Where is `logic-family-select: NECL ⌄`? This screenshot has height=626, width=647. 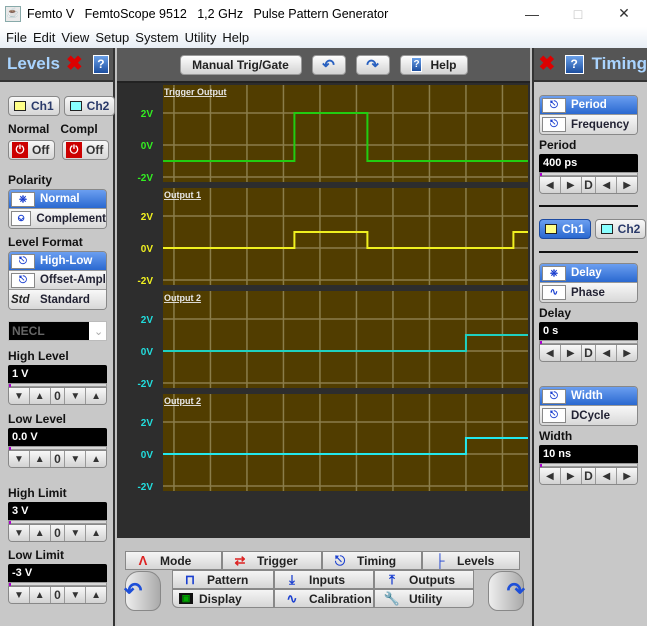 logic-family-select: NECL ⌄ is located at coordinates (57, 331).